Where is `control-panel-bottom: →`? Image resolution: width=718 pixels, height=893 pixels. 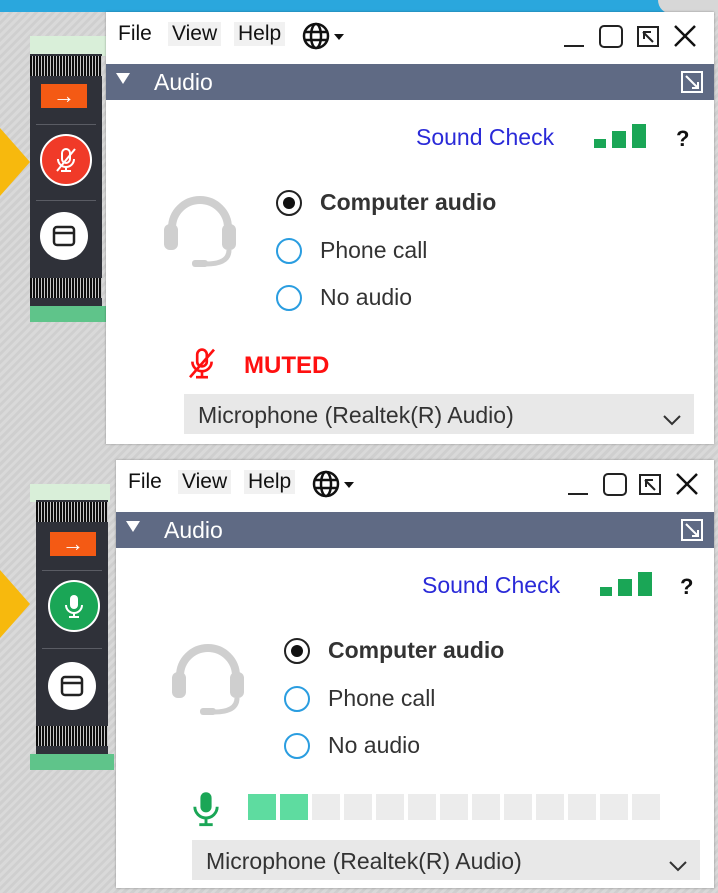
control-panel-bottom: → is located at coordinates (72, 628).